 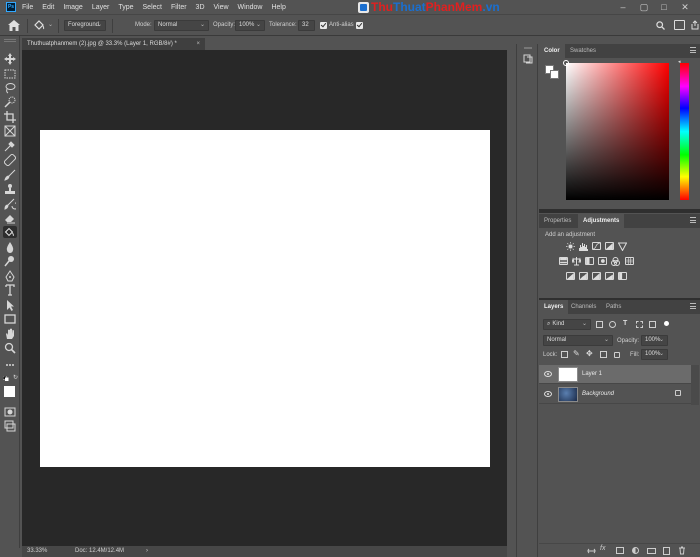 I want to click on type-tool-icon, so click(x=10, y=290).